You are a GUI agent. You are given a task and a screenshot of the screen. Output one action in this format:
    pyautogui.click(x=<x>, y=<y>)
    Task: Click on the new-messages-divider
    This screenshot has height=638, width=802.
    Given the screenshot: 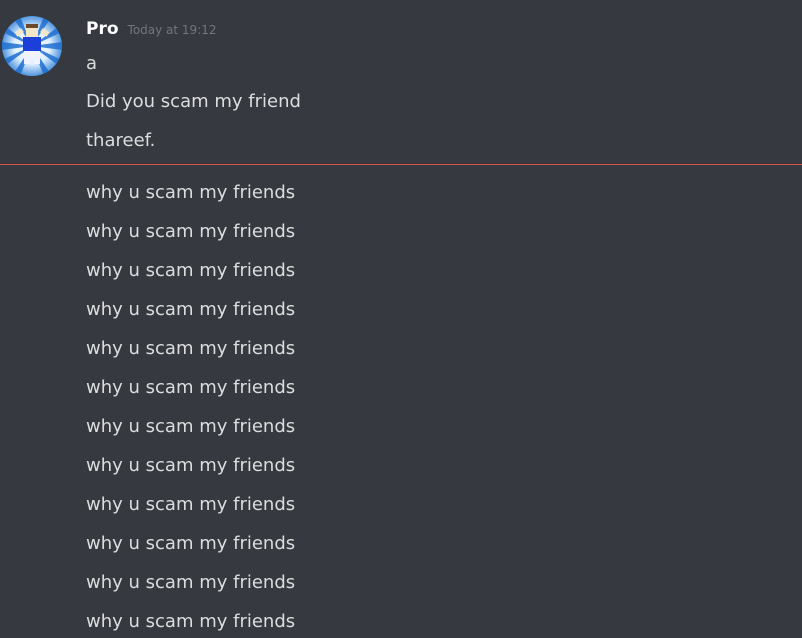 What is the action you would take?
    pyautogui.click(x=401, y=164)
    